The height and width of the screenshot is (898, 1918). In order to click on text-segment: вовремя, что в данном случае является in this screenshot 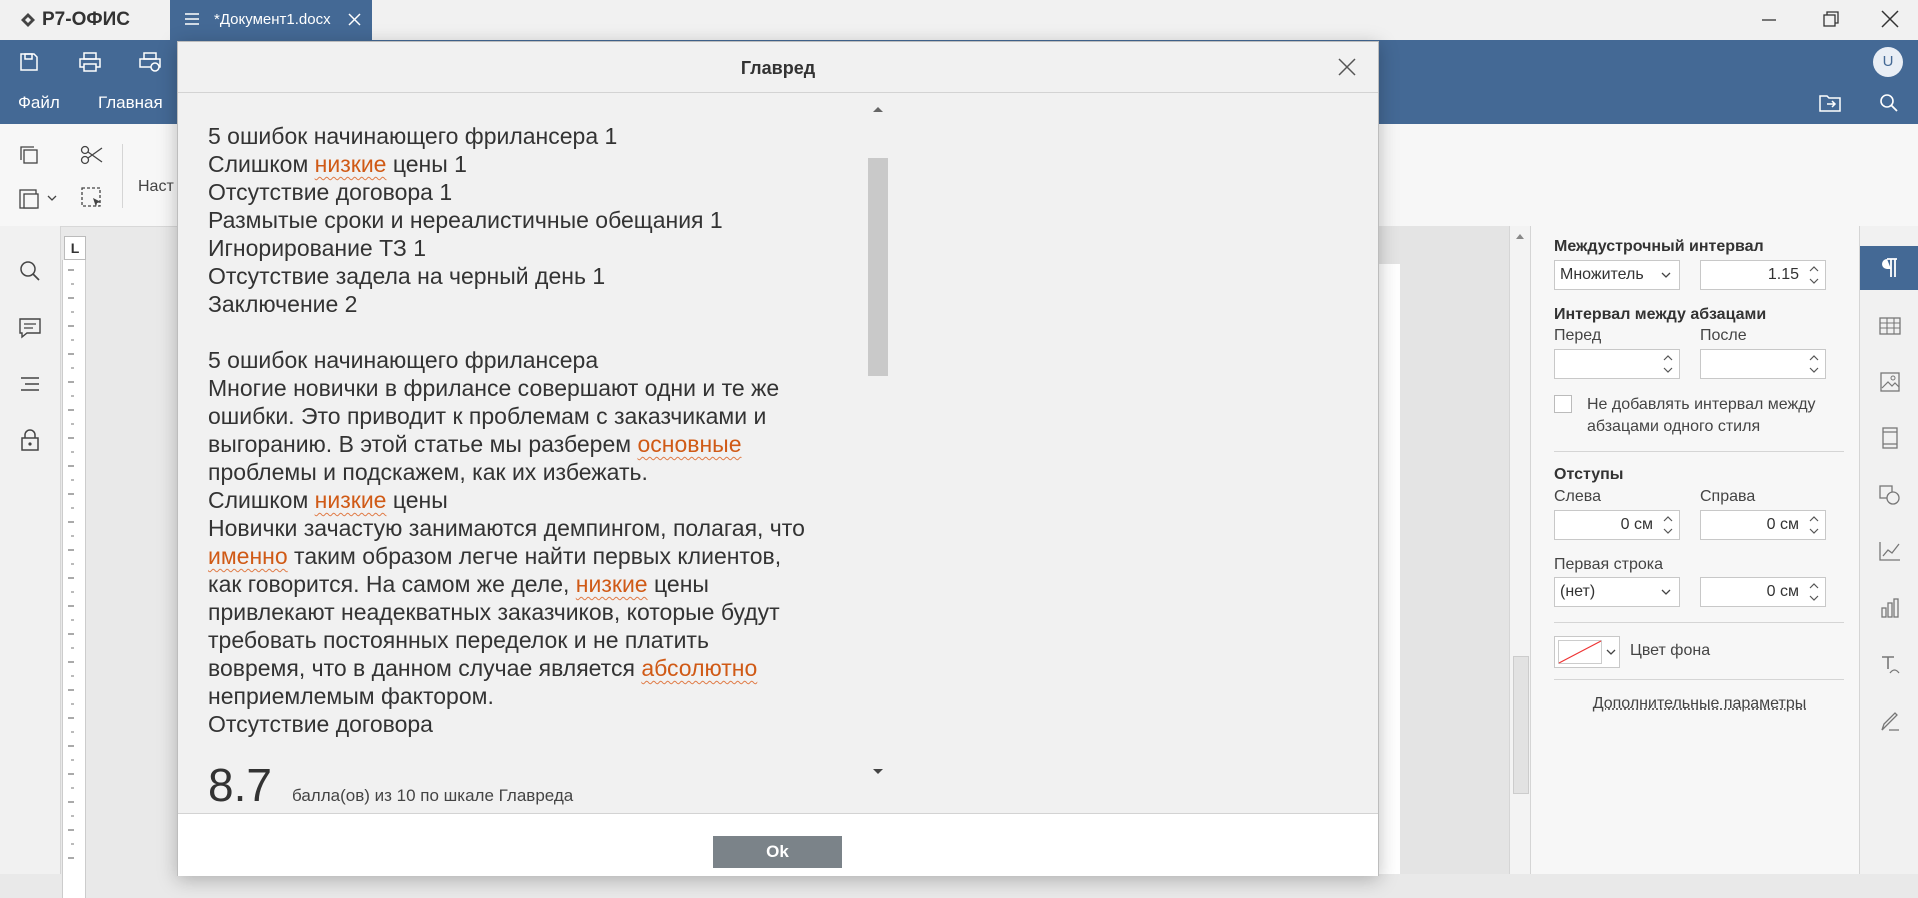, I will do `click(424, 668)`.